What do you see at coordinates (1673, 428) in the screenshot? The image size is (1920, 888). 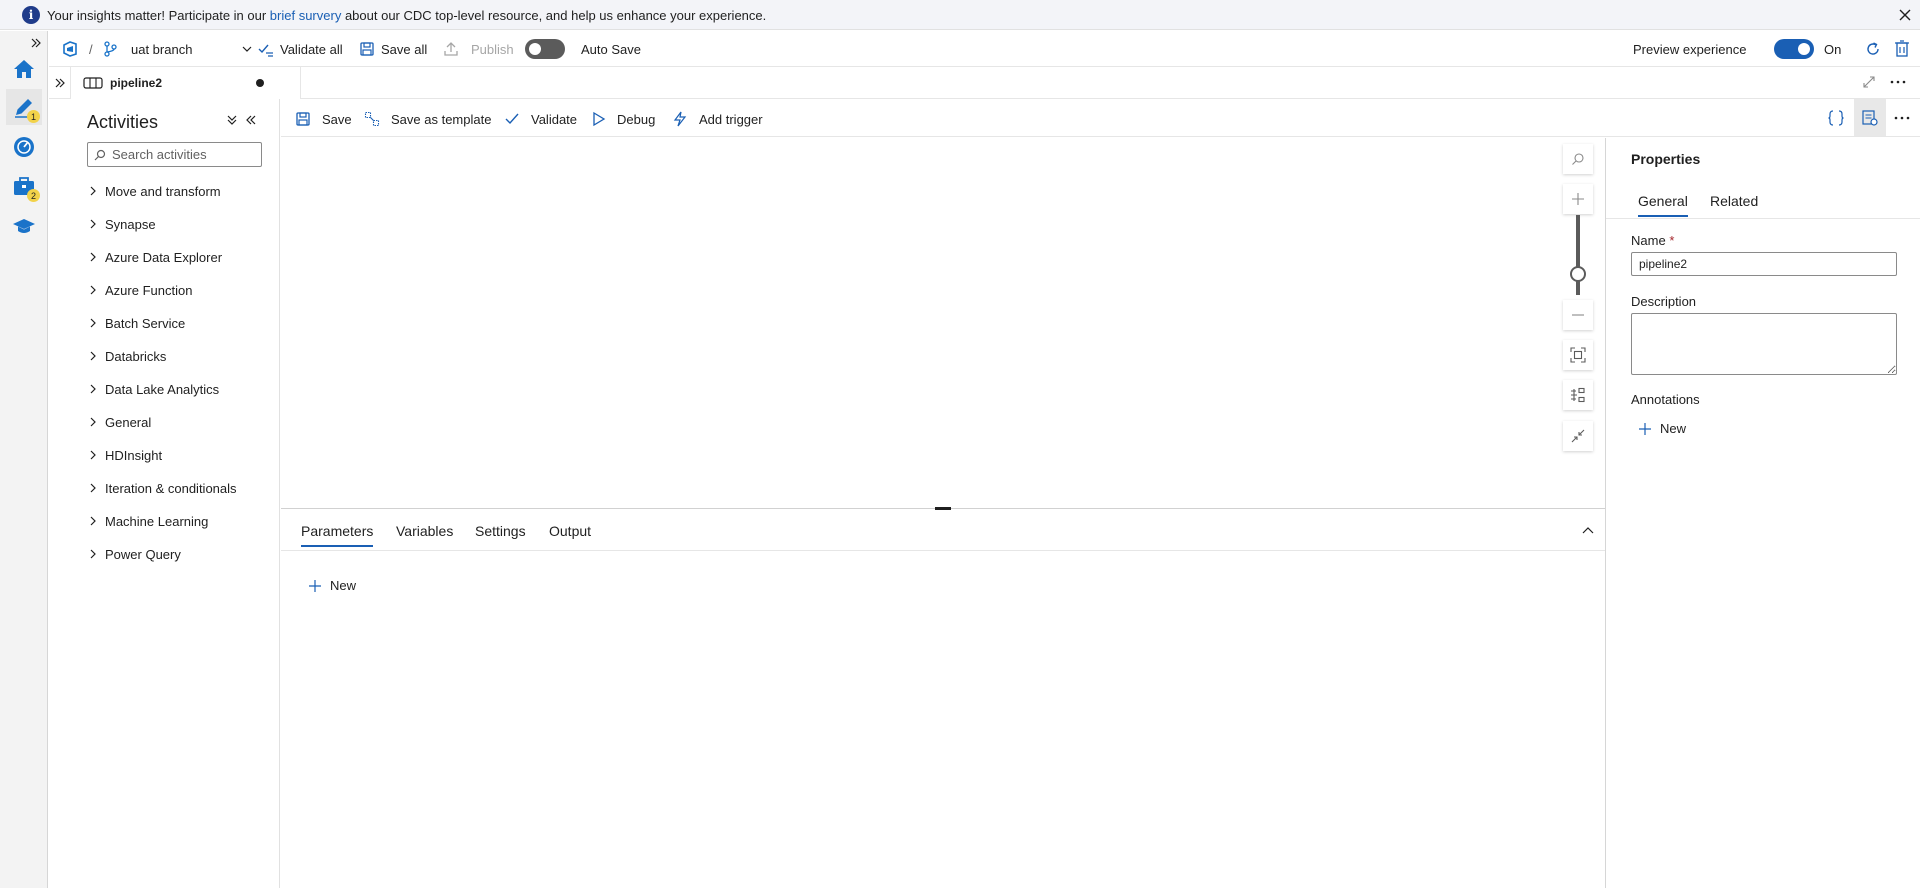 I see `new-annotation-label: New` at bounding box center [1673, 428].